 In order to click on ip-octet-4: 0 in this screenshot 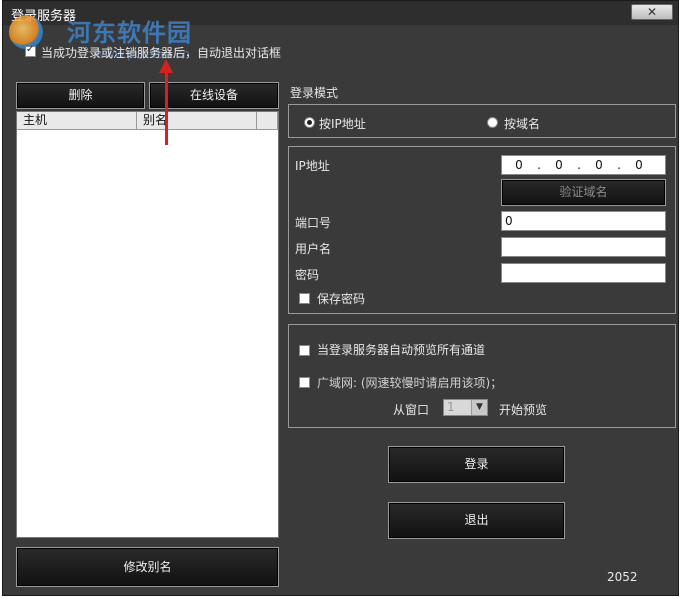, I will do `click(639, 165)`.